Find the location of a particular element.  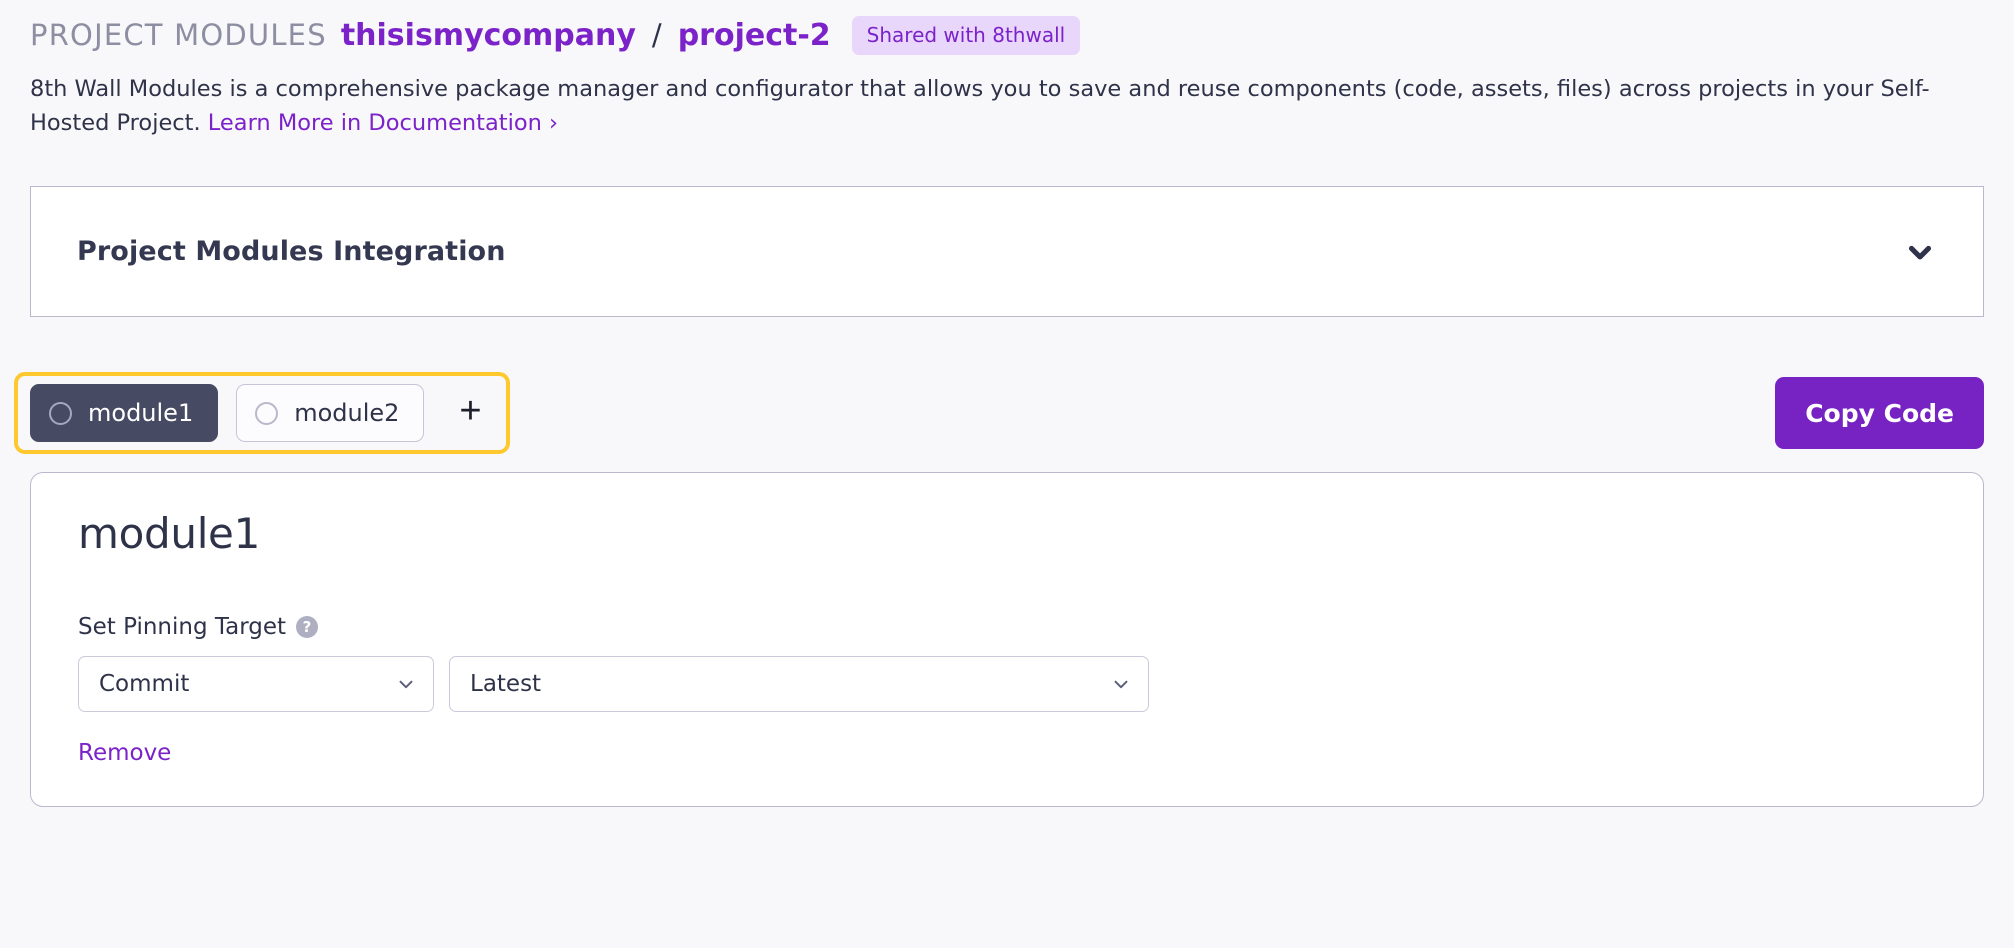

add-module-button: + is located at coordinates (470, 413).